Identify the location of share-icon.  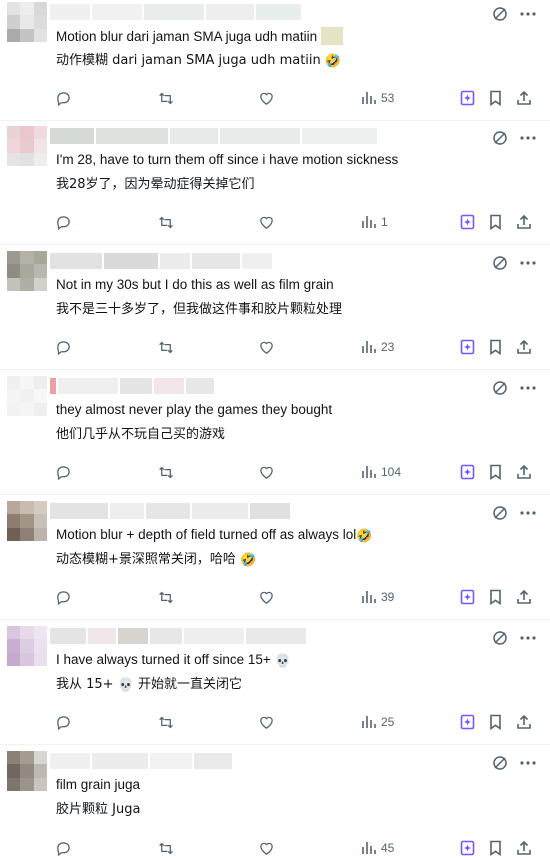
(524, 596).